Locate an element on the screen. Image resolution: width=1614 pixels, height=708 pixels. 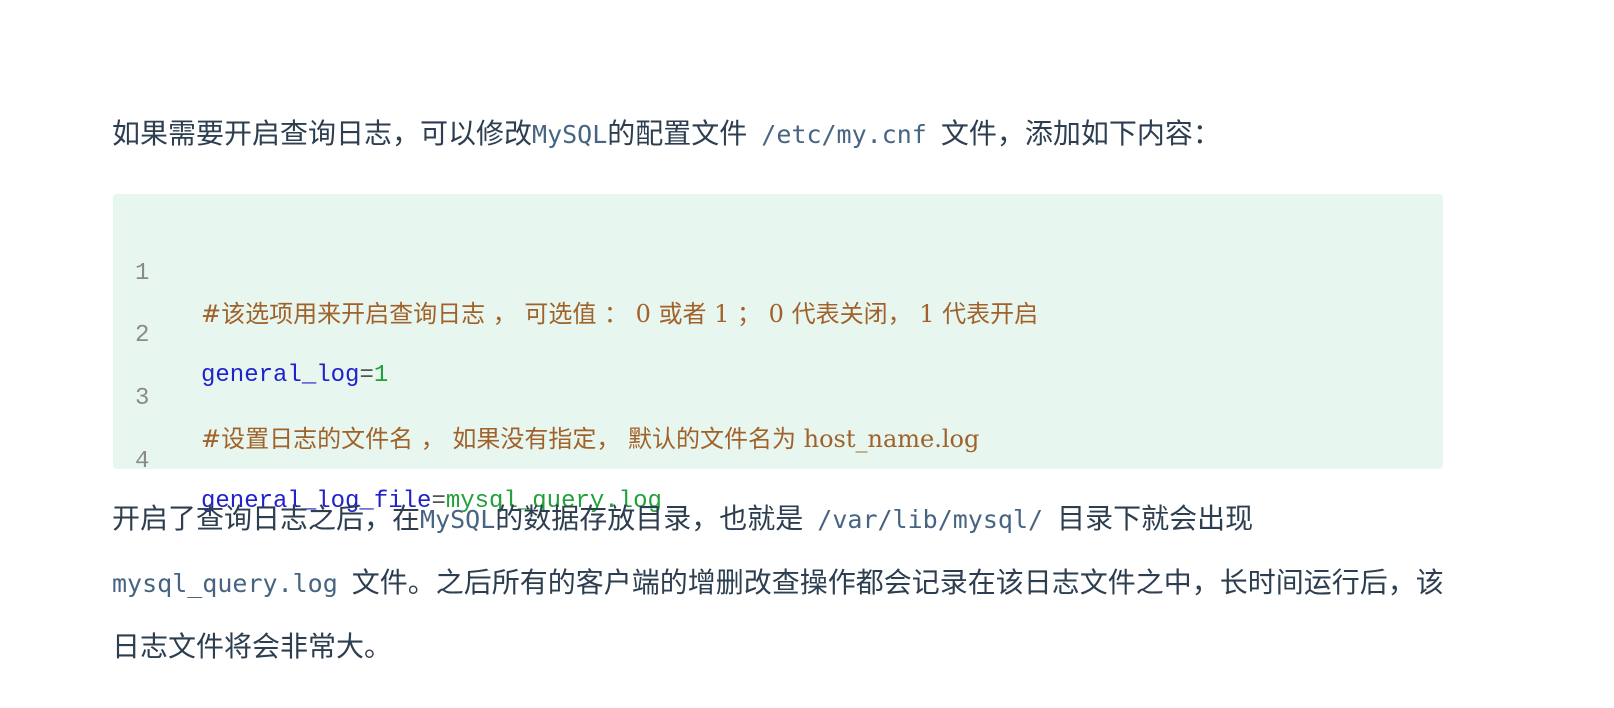
intro-text-before: 如果需要开启查询日志，可以修改 is located at coordinates (322, 133).